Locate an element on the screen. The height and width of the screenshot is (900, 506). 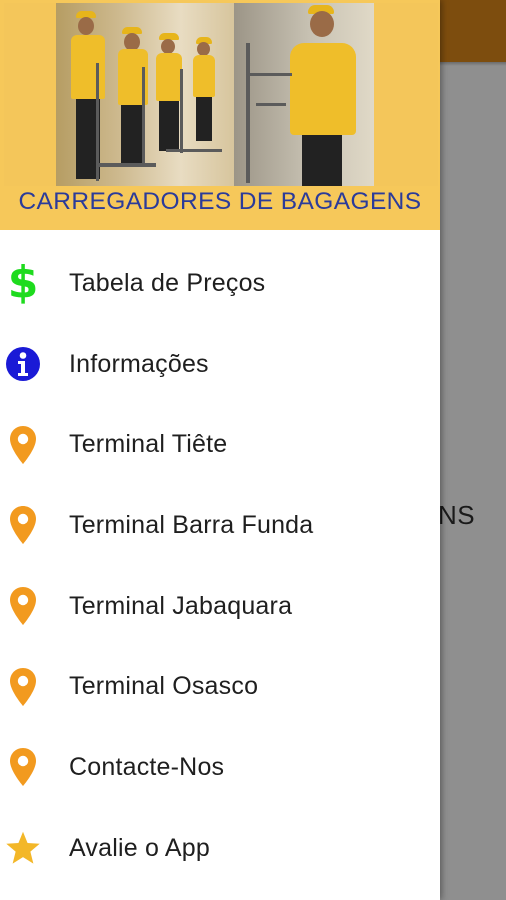
porters-photo is located at coordinates (145, 94).